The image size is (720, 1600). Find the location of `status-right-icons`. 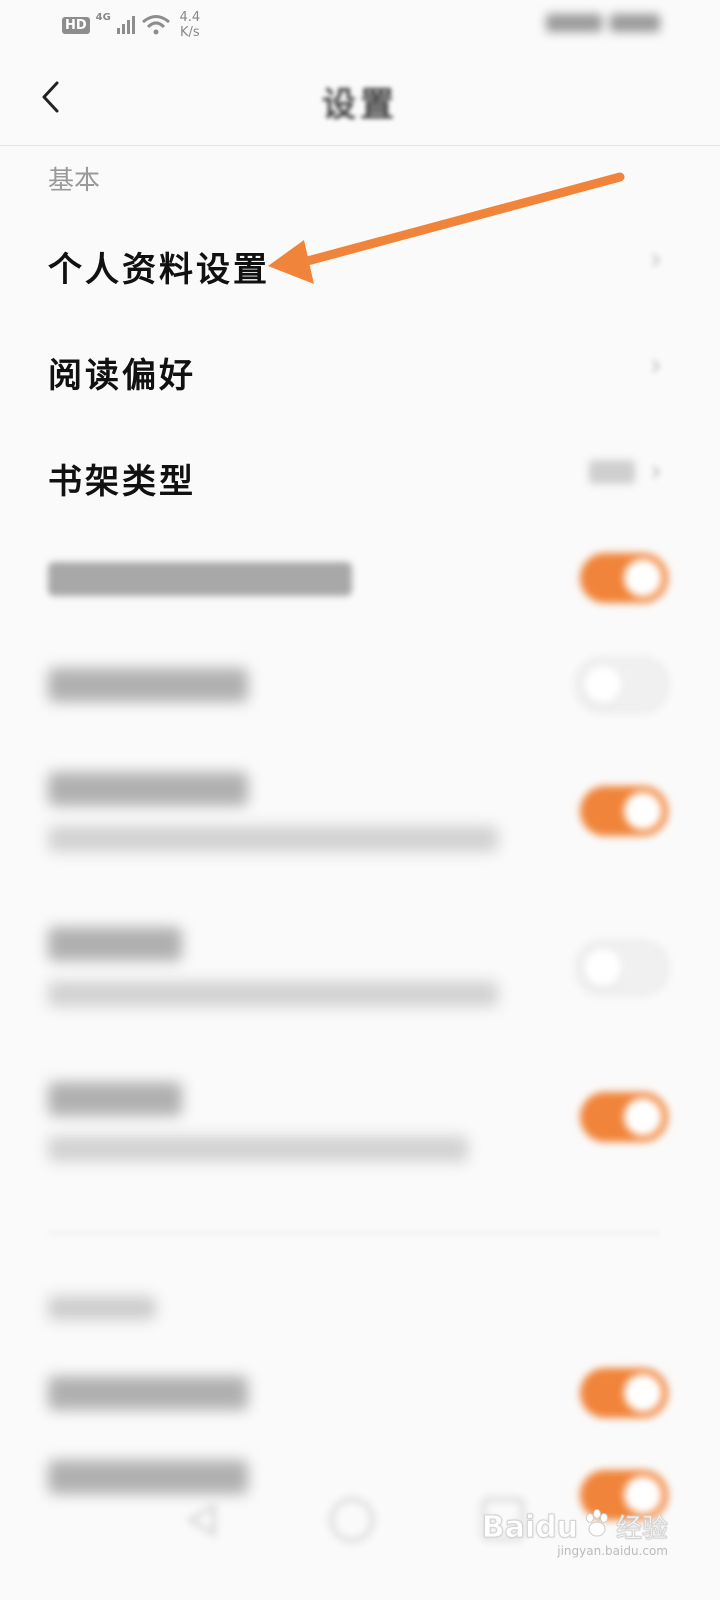

status-right-icons is located at coordinates (603, 23).